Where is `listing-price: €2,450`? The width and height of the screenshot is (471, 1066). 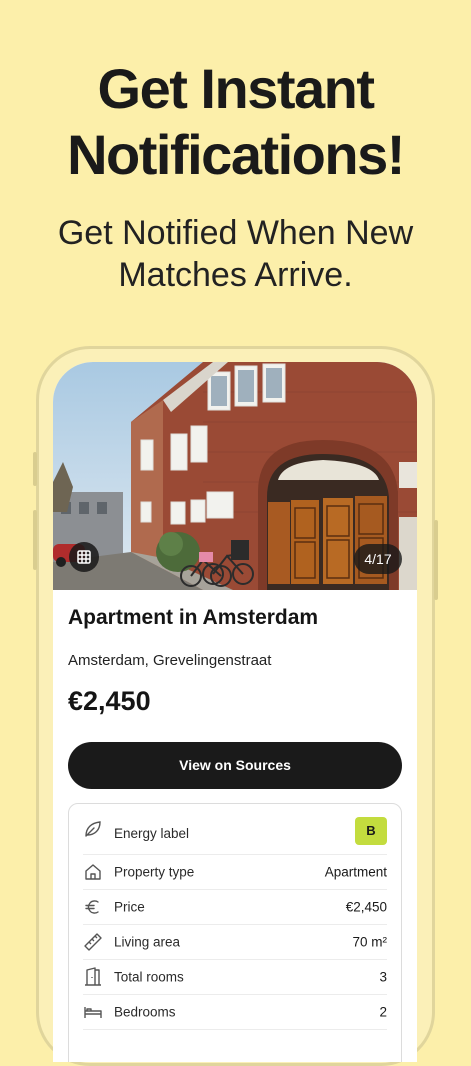 listing-price: €2,450 is located at coordinates (109, 701).